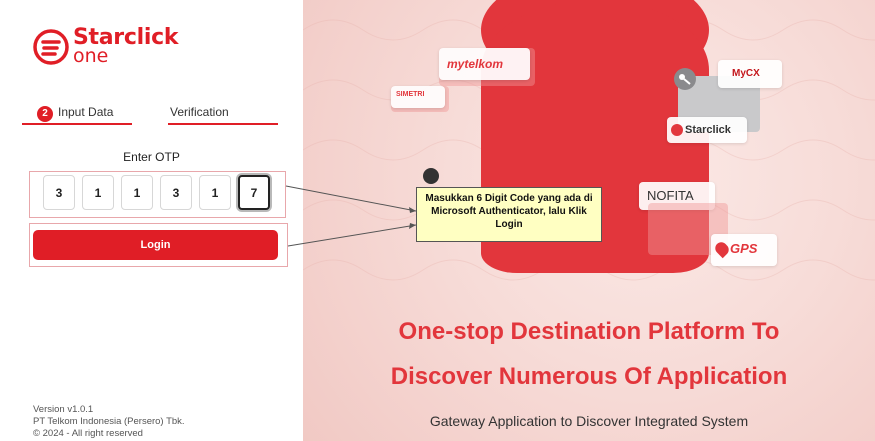  What do you see at coordinates (223, 124) in the screenshot?
I see `step-verification-underline` at bounding box center [223, 124].